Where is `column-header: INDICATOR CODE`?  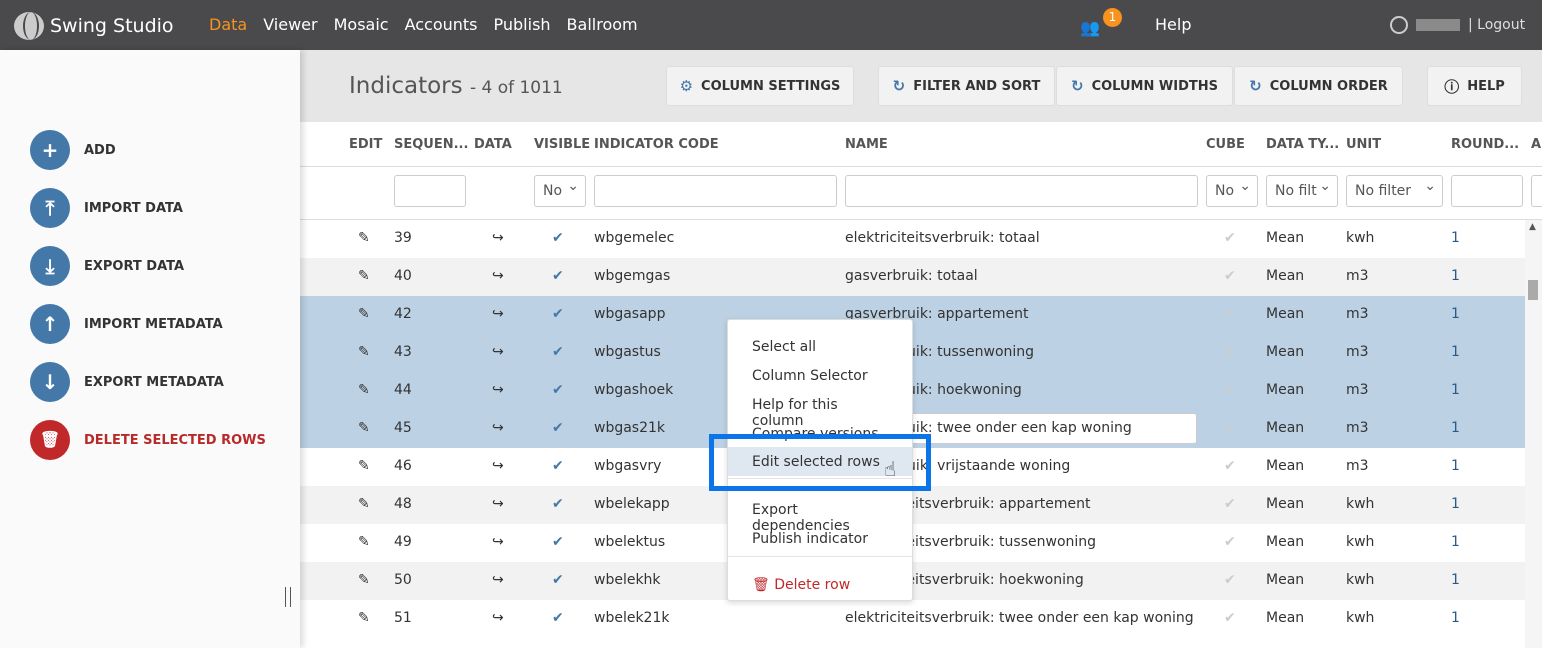 column-header: INDICATOR CODE is located at coordinates (656, 144).